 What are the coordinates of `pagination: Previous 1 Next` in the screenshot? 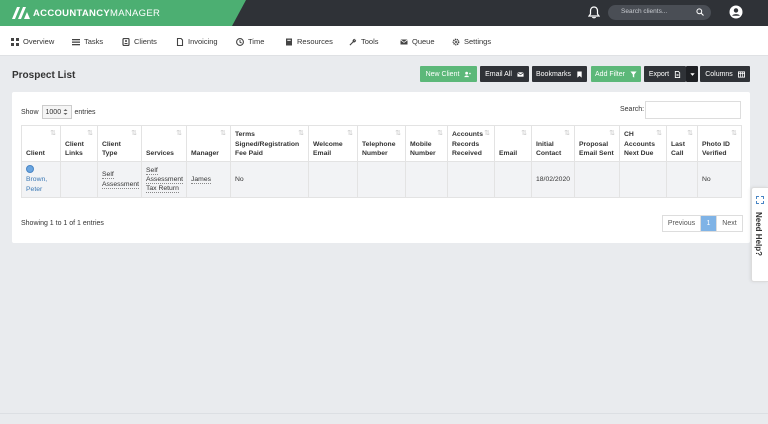 It's located at (702, 223).